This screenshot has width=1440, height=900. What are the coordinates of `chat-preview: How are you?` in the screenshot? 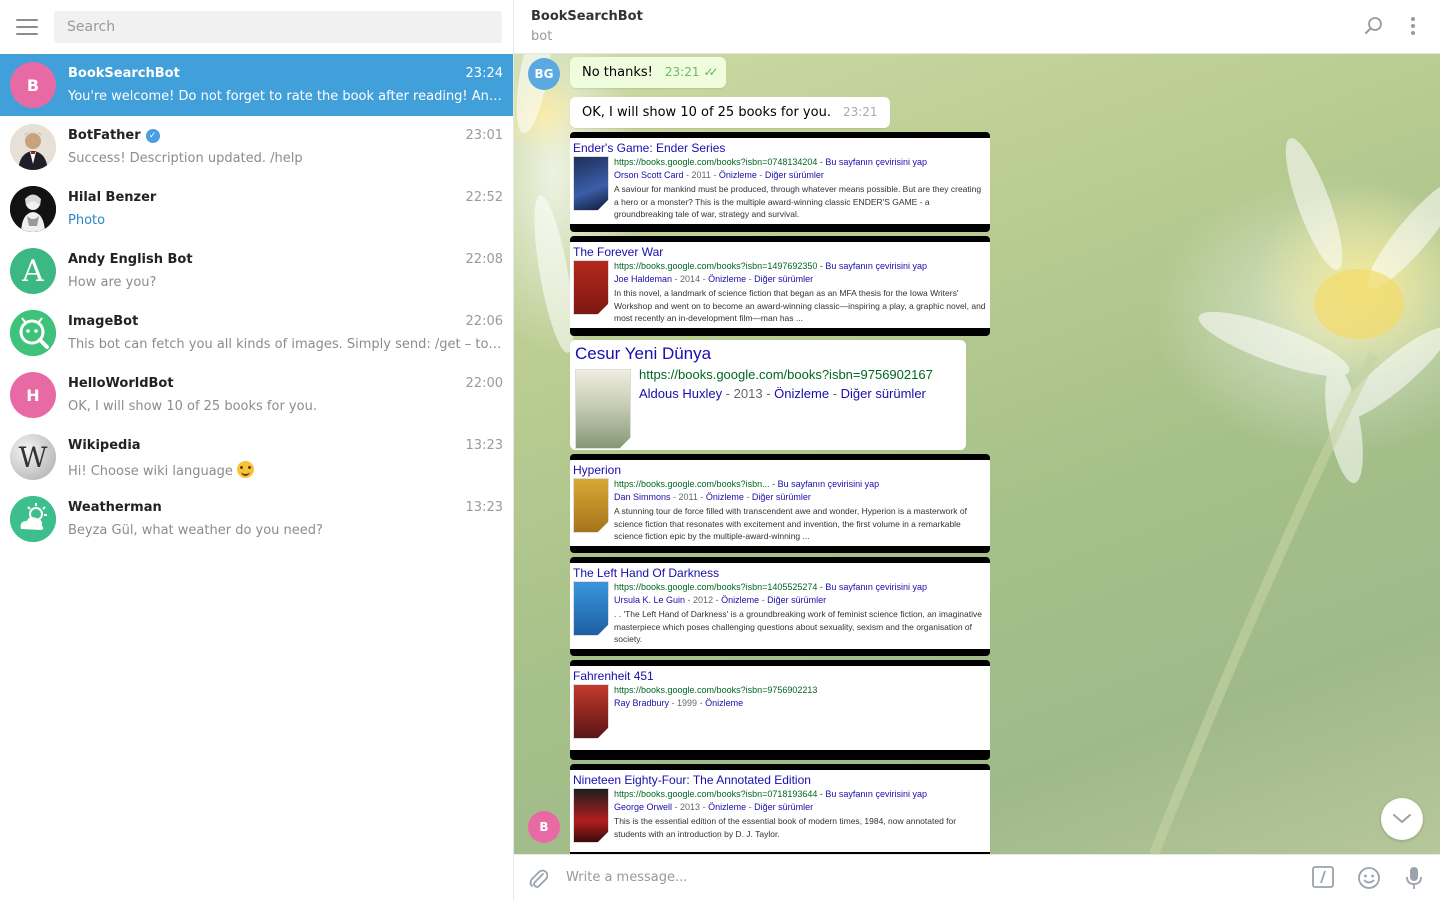 It's located at (112, 282).